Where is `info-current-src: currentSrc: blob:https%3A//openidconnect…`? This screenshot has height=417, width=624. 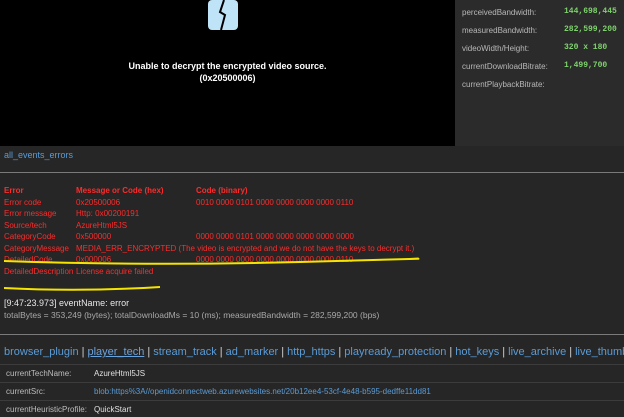 info-current-src: currentSrc: blob:https%3A//openidconnect… is located at coordinates (218, 392).